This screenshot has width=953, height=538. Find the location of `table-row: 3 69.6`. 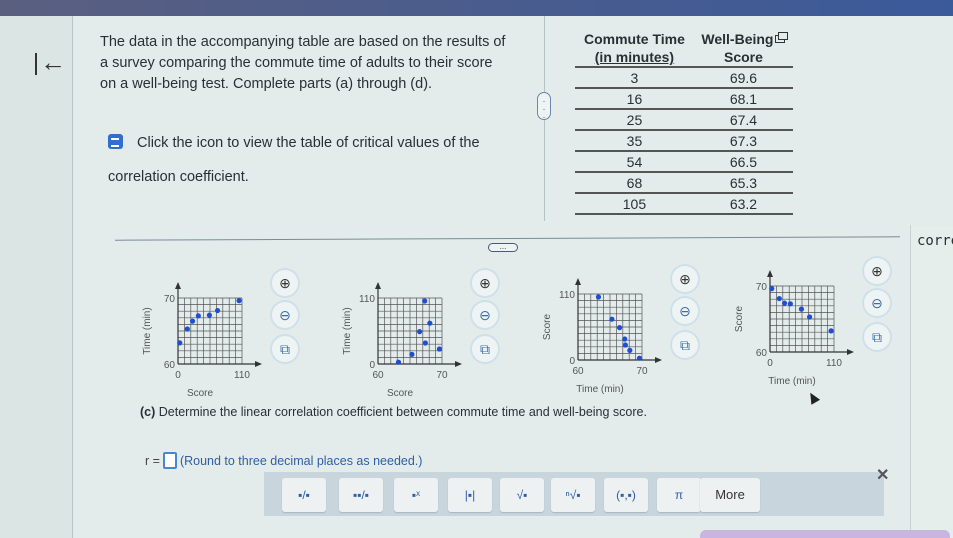

table-row: 3 69.6 is located at coordinates (684, 78).